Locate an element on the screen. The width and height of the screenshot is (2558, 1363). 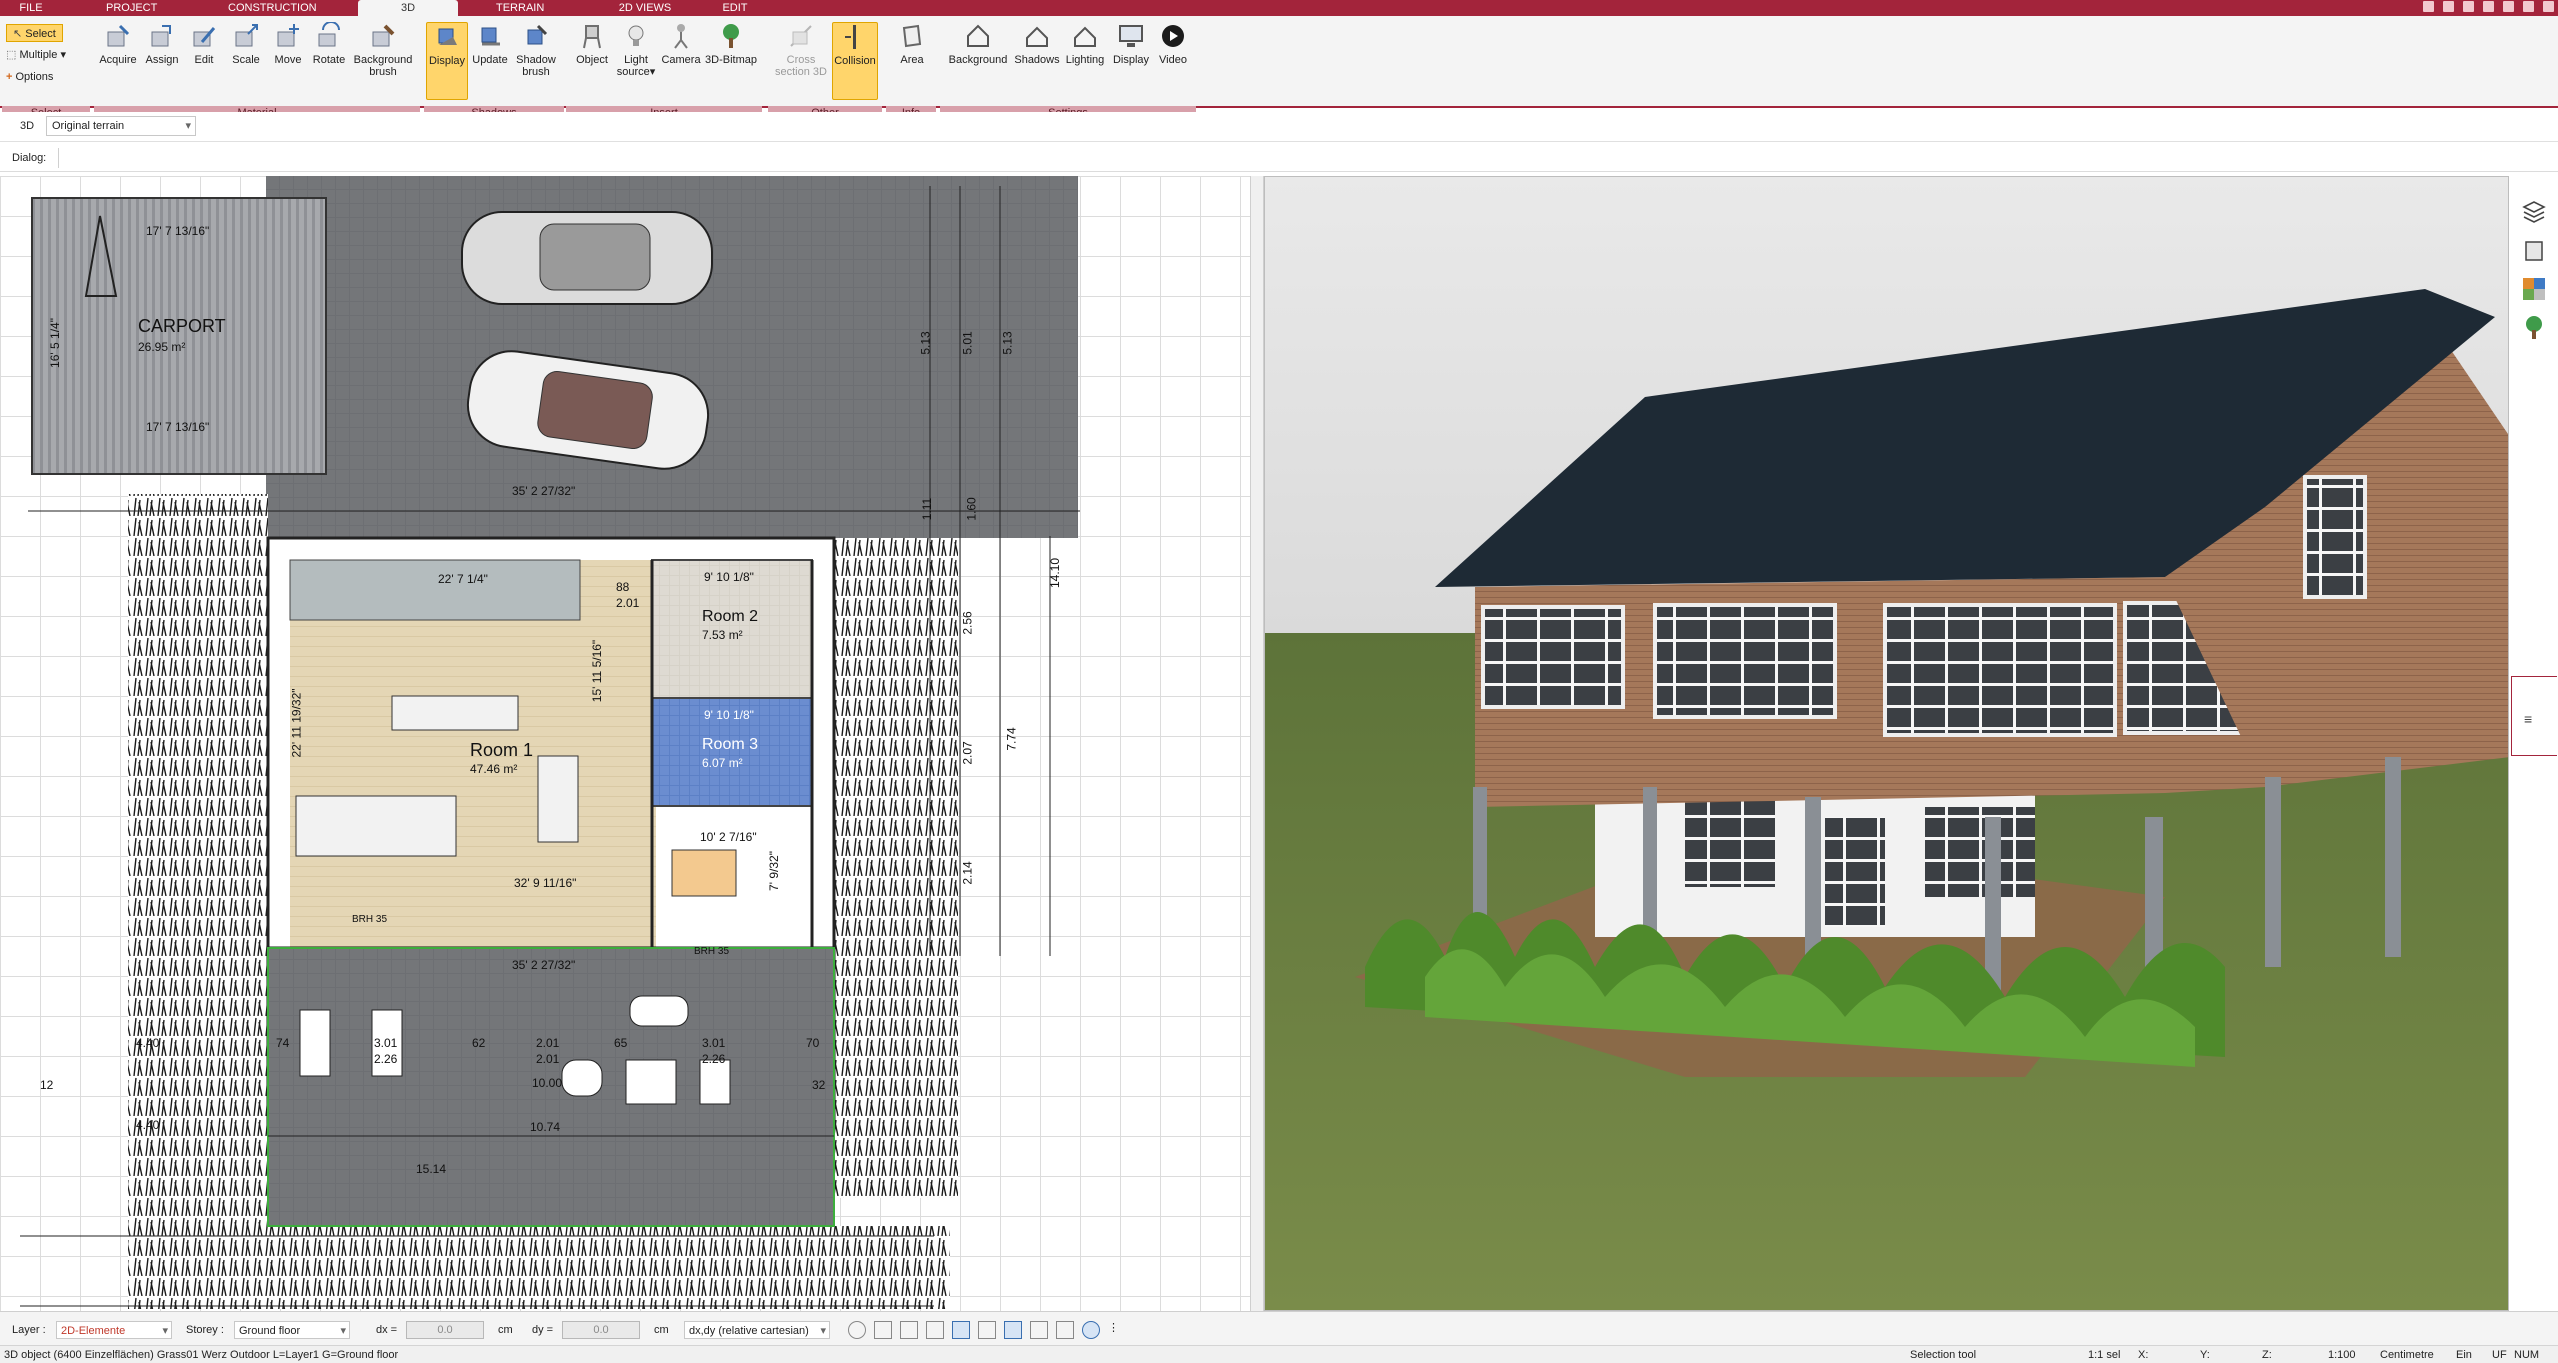
tools-icon is located at coordinates (2428, 6).